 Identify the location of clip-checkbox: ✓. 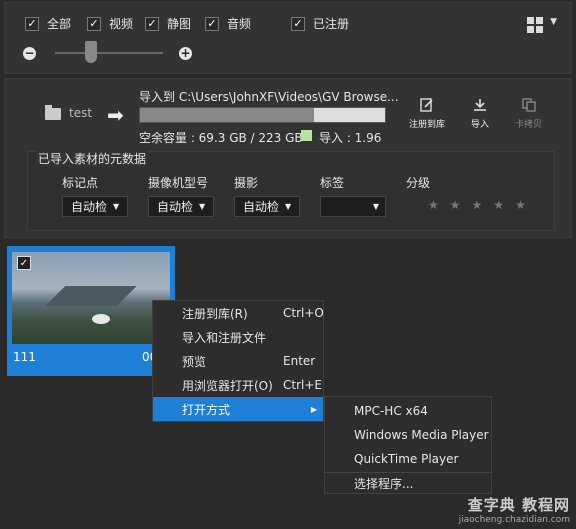
(24, 263).